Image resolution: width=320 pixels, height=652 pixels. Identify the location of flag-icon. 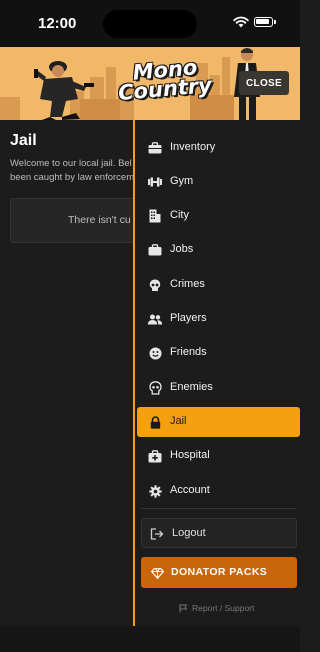
(183, 608).